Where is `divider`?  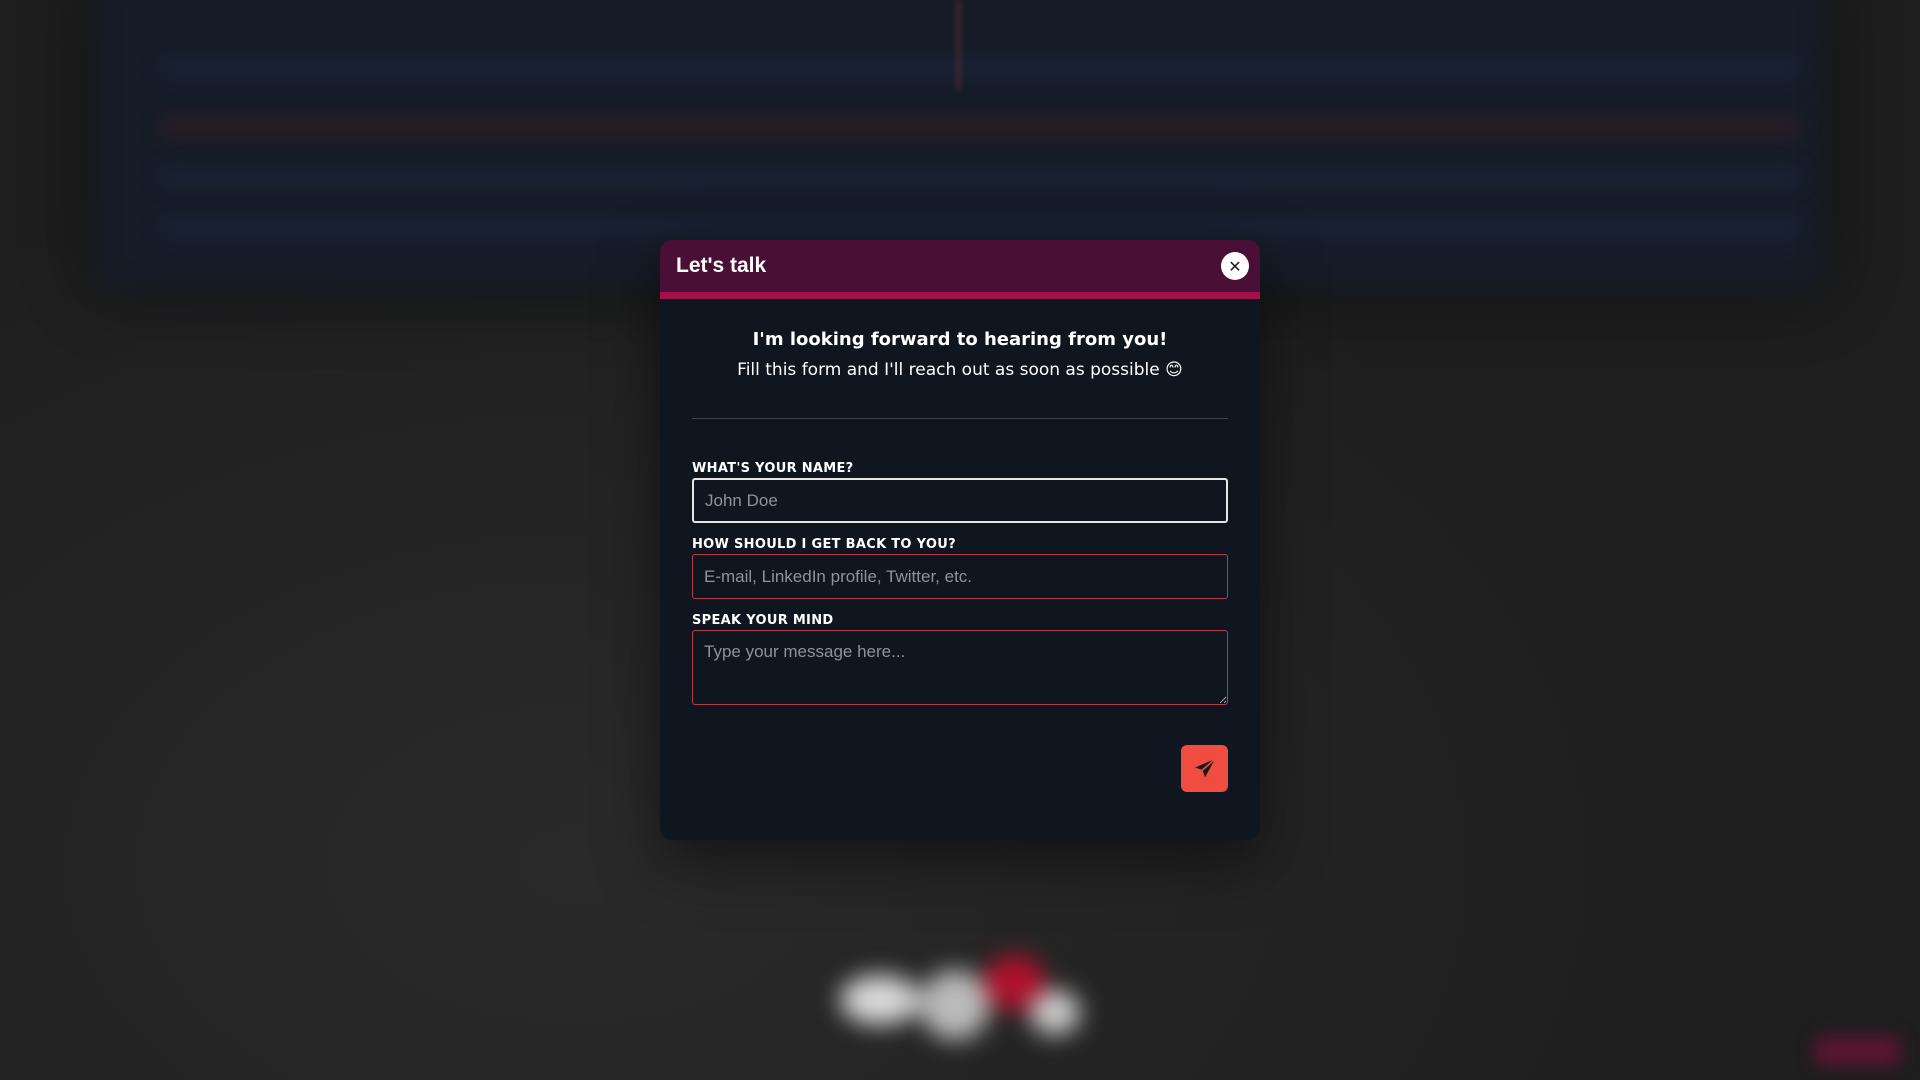
divider is located at coordinates (960, 418).